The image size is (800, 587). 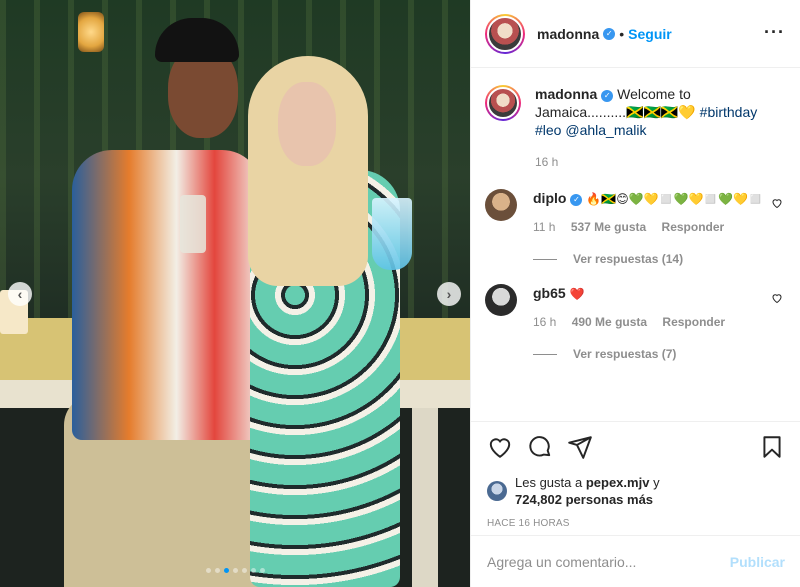 What do you see at coordinates (167, 295) in the screenshot?
I see `photo-man-shirt` at bounding box center [167, 295].